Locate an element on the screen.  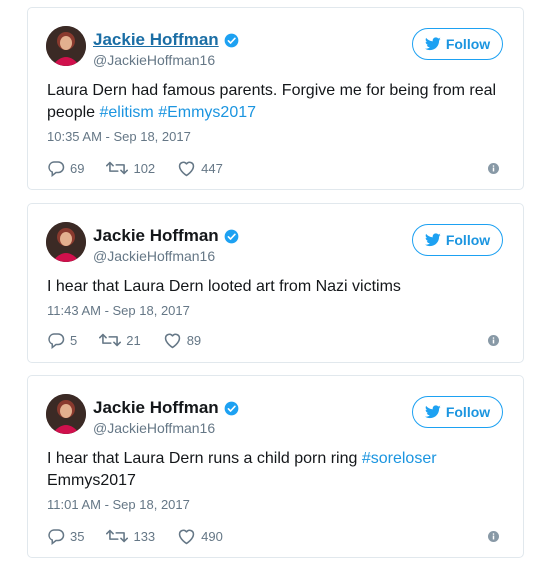
retweet-count: 21 is located at coordinates (133, 340).